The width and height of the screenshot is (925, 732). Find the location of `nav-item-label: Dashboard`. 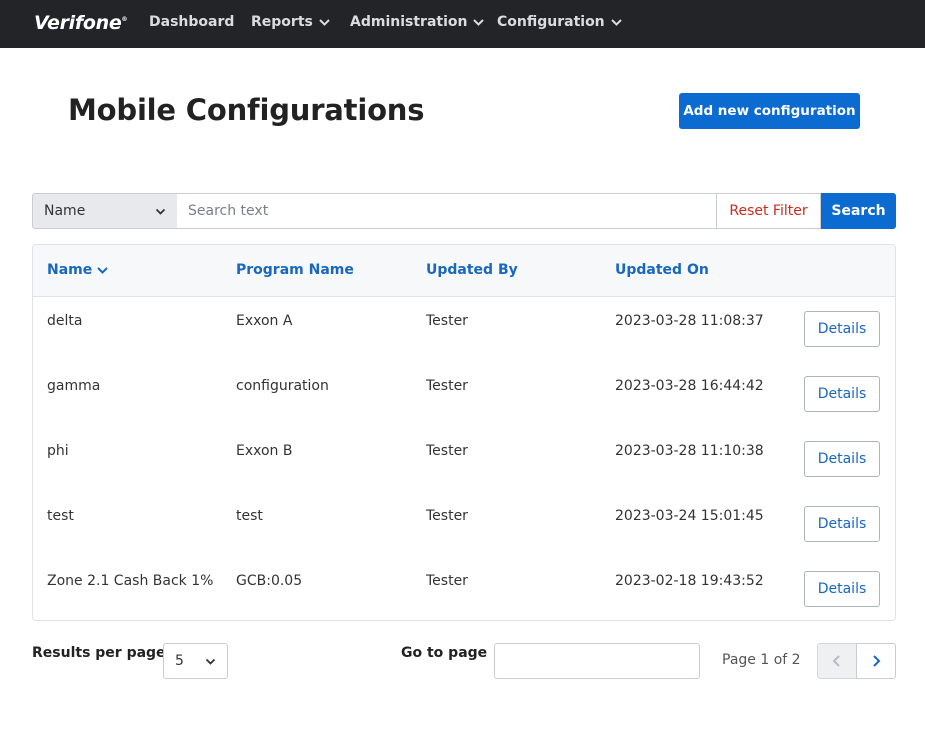

nav-item-label: Dashboard is located at coordinates (192, 22).